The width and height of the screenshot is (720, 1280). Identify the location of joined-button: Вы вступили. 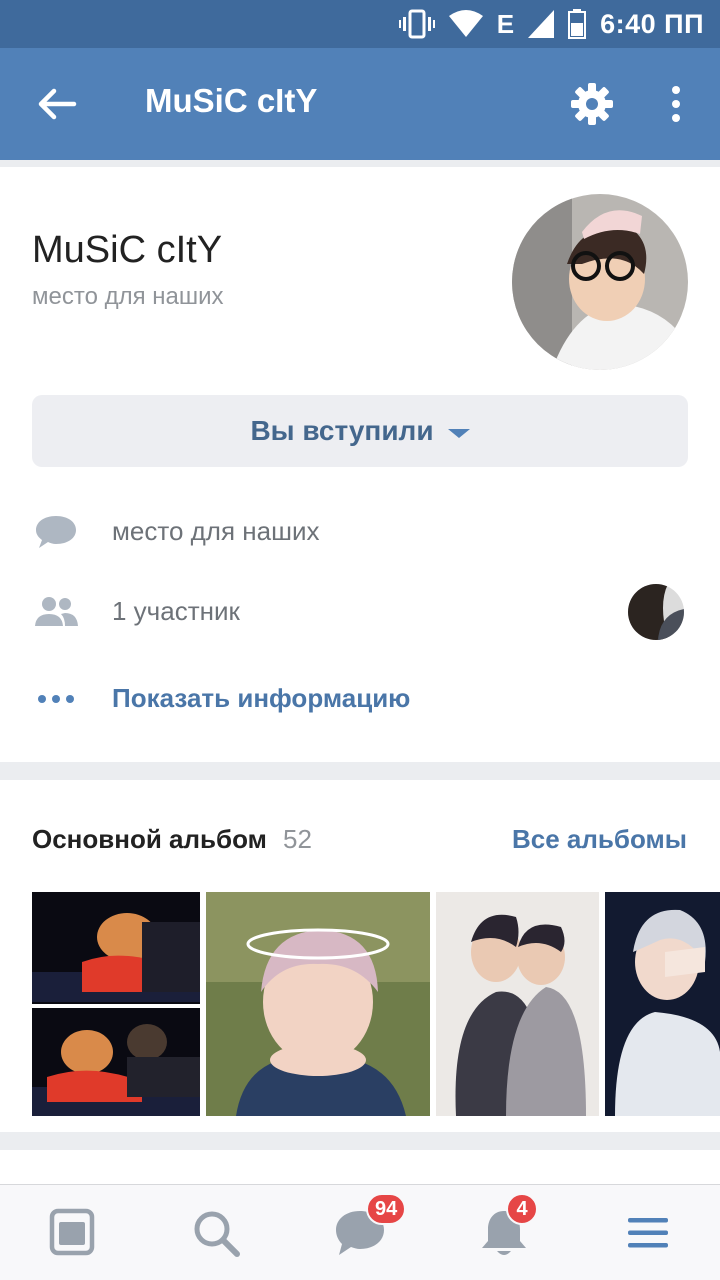
(360, 431).